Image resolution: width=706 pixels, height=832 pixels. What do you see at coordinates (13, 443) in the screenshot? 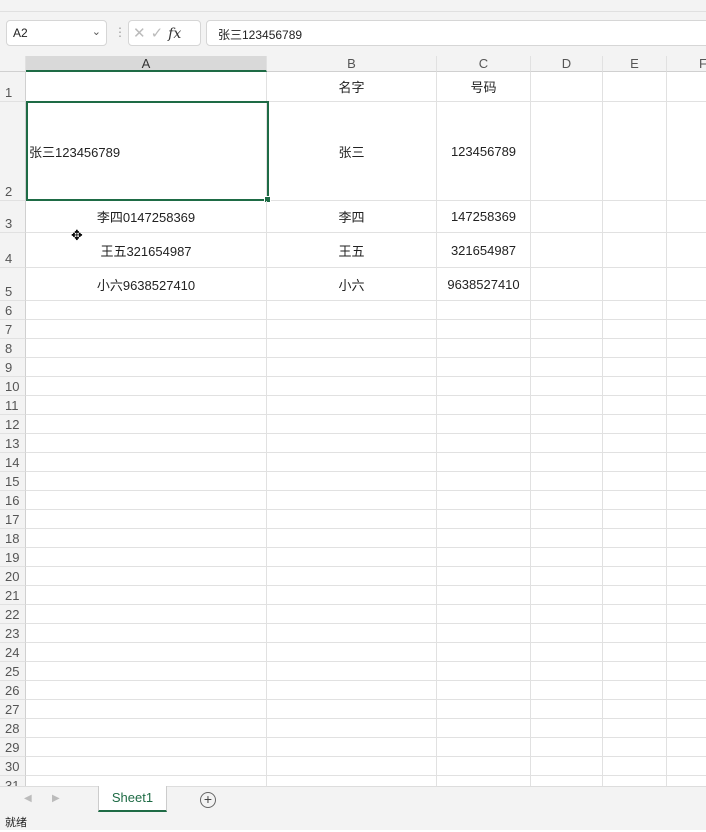
I see `row-header: 13` at bounding box center [13, 443].